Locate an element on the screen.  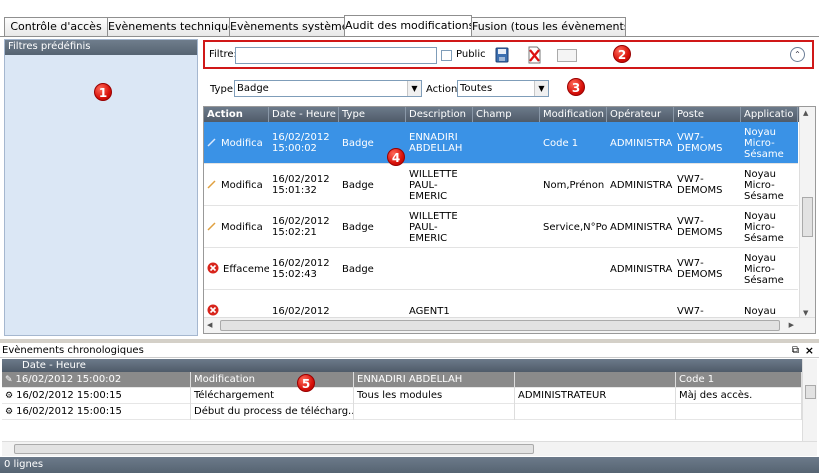
public-checkbox is located at coordinates (446, 55).